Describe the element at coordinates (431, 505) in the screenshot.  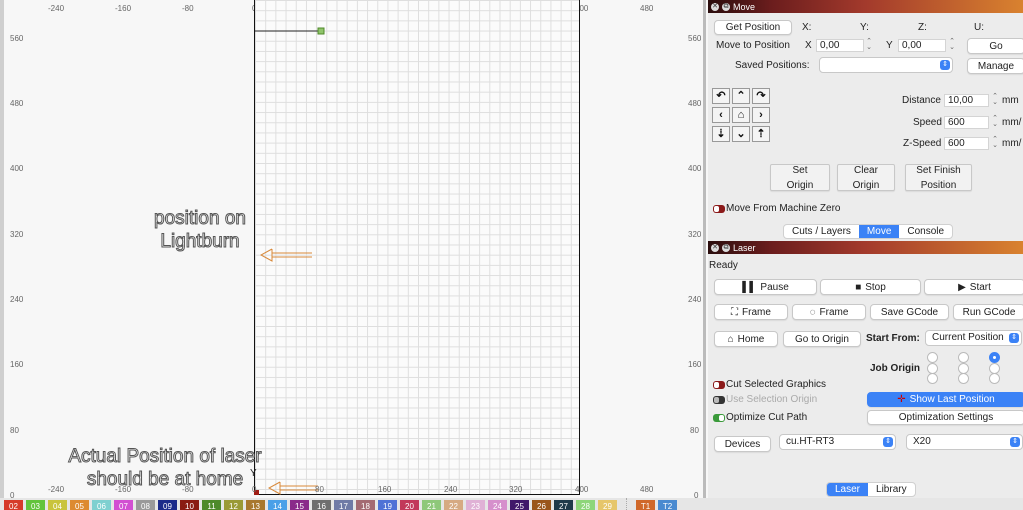
I see `palette-swatch-21: 21` at that location.